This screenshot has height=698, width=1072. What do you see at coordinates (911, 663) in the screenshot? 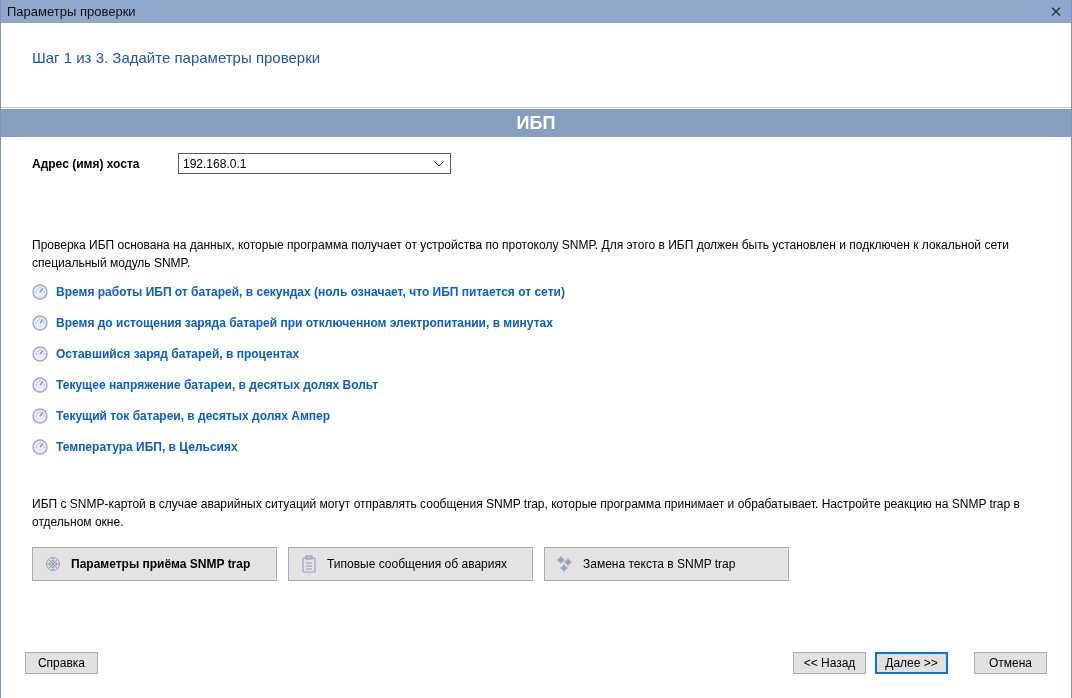
I see `dialog-button: Далее >>` at bounding box center [911, 663].